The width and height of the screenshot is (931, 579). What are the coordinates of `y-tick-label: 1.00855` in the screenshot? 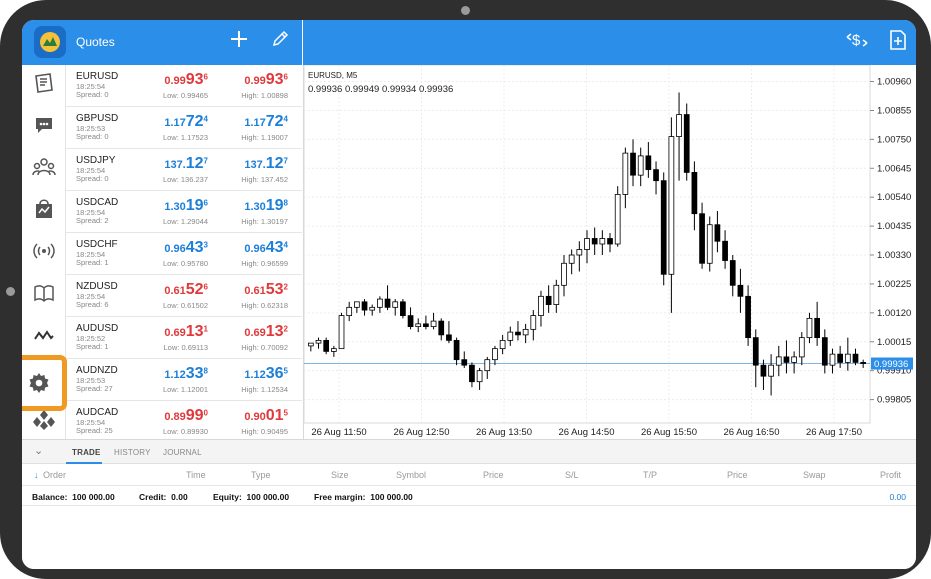 It's located at (894, 110).